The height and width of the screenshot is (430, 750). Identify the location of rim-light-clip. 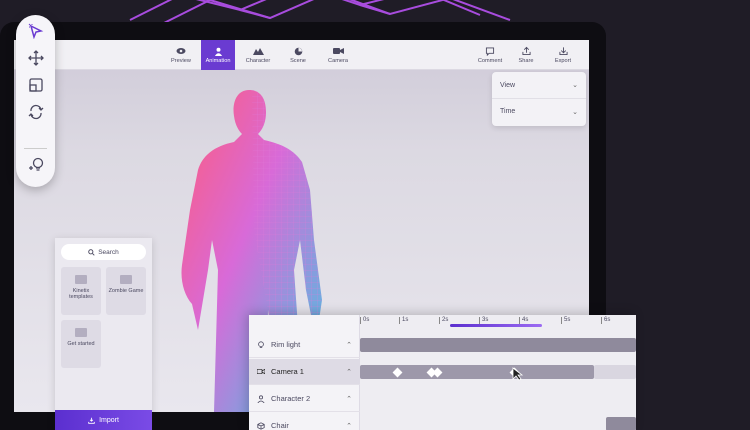
(498, 345).